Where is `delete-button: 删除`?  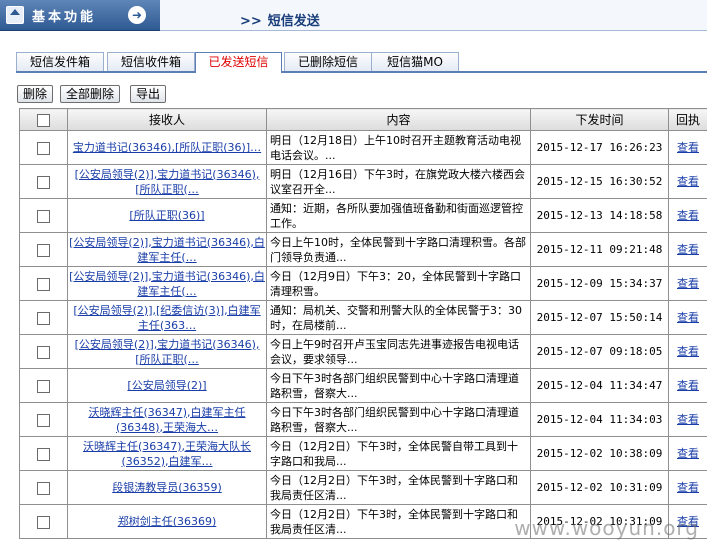
delete-button: 删除 is located at coordinates (35, 94).